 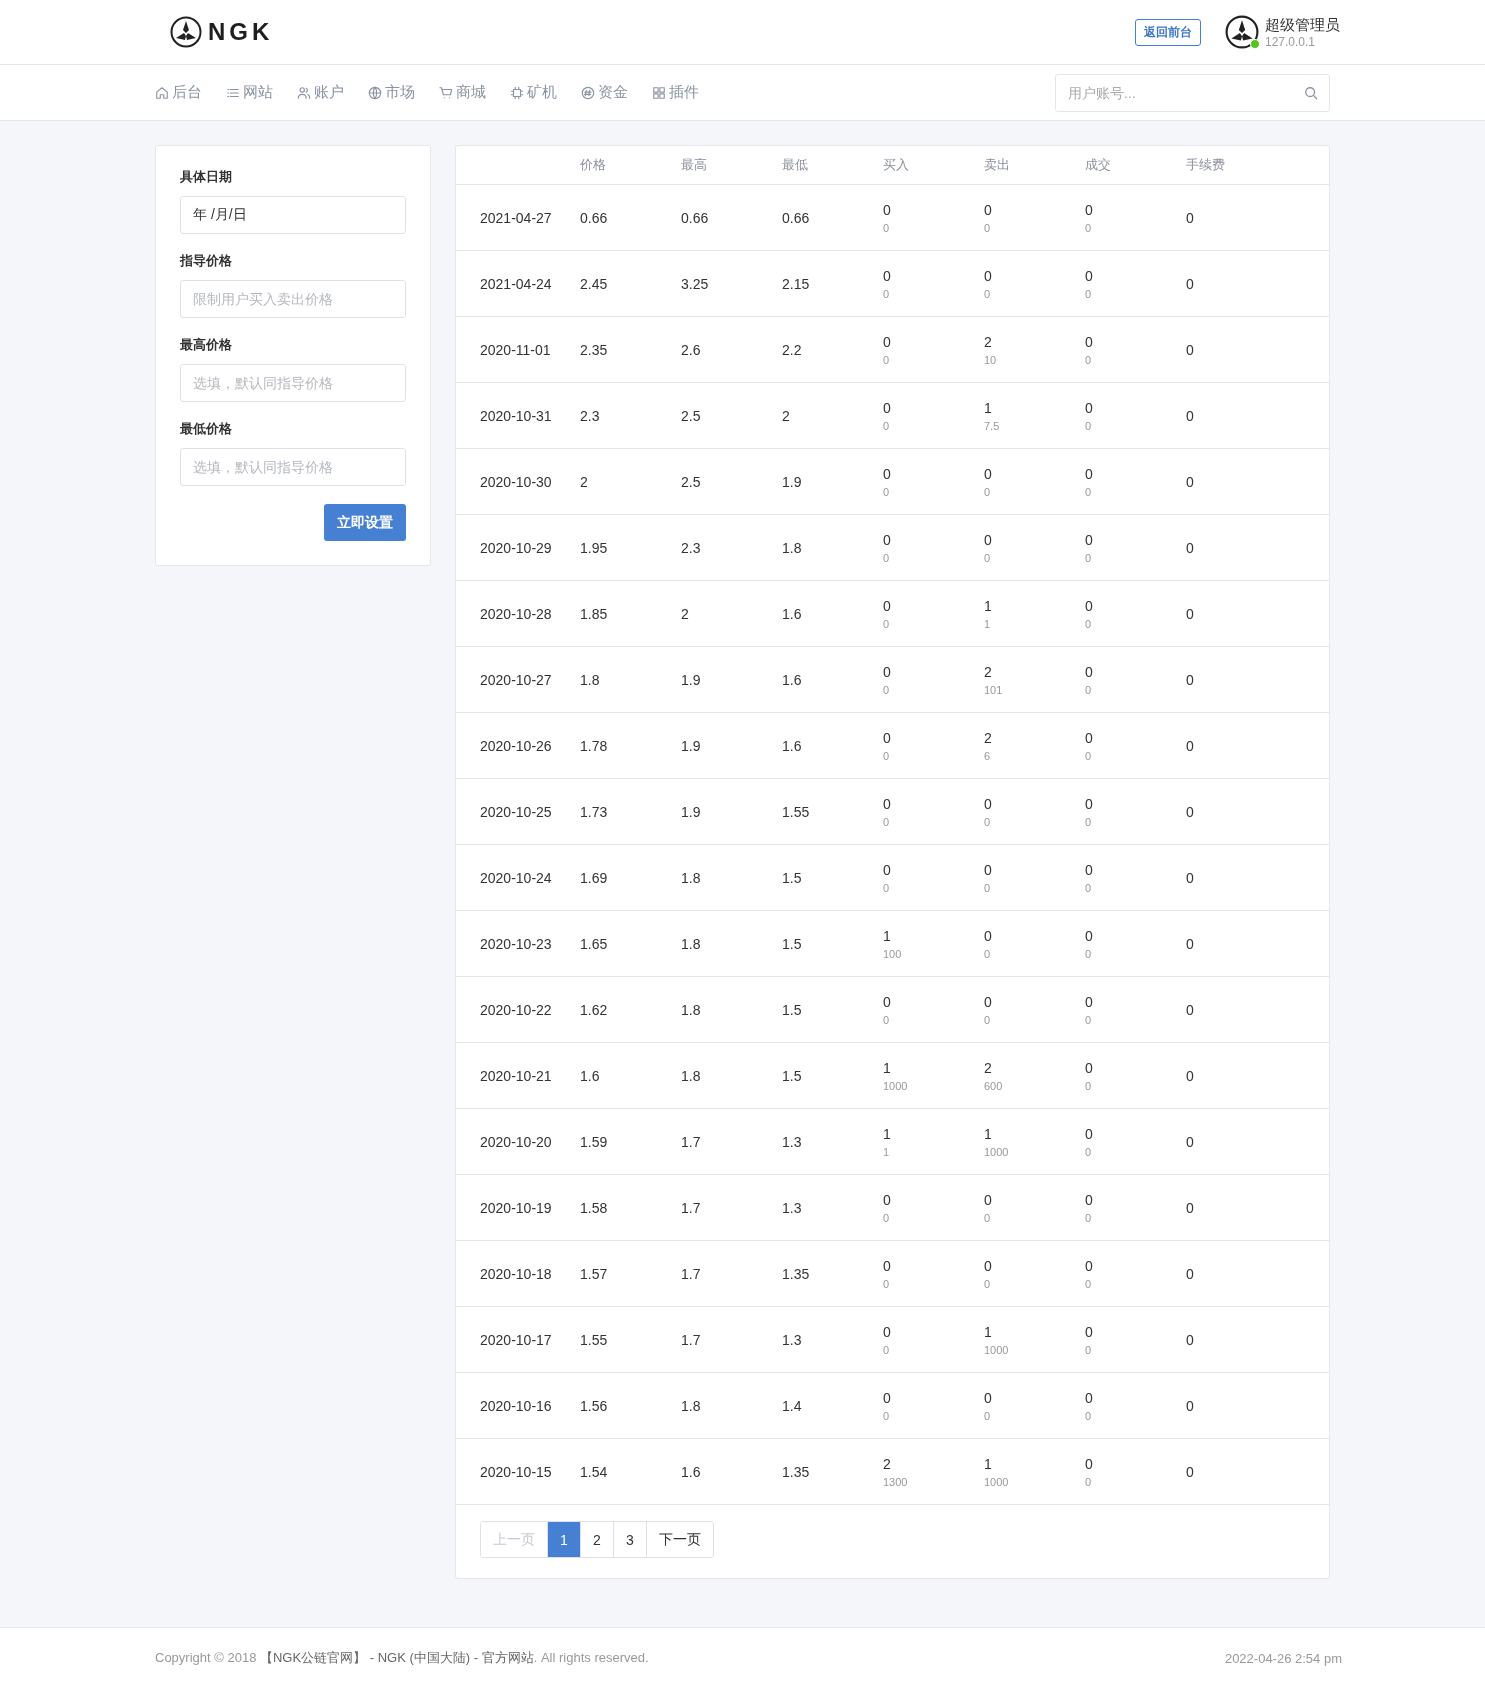 I want to click on table-cell-text: 2020-10-22, so click(x=516, y=1009).